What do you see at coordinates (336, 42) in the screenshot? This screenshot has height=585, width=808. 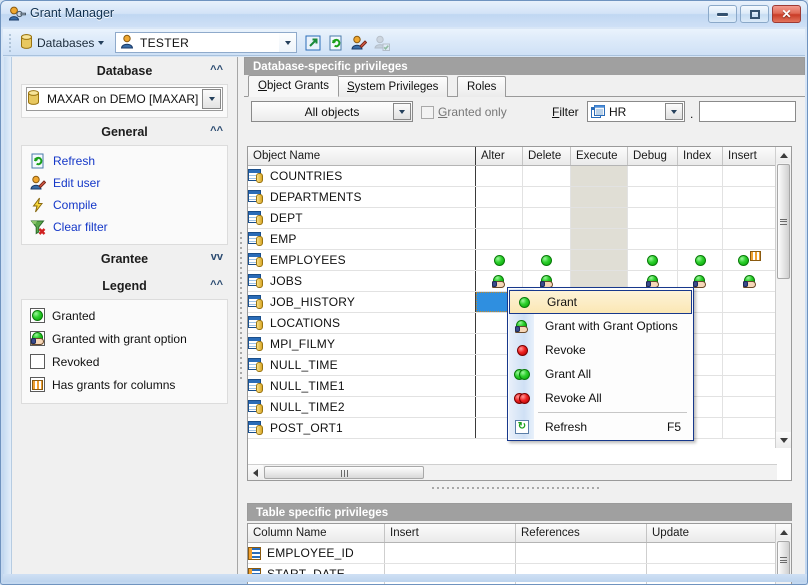 I see `refresh-button` at bounding box center [336, 42].